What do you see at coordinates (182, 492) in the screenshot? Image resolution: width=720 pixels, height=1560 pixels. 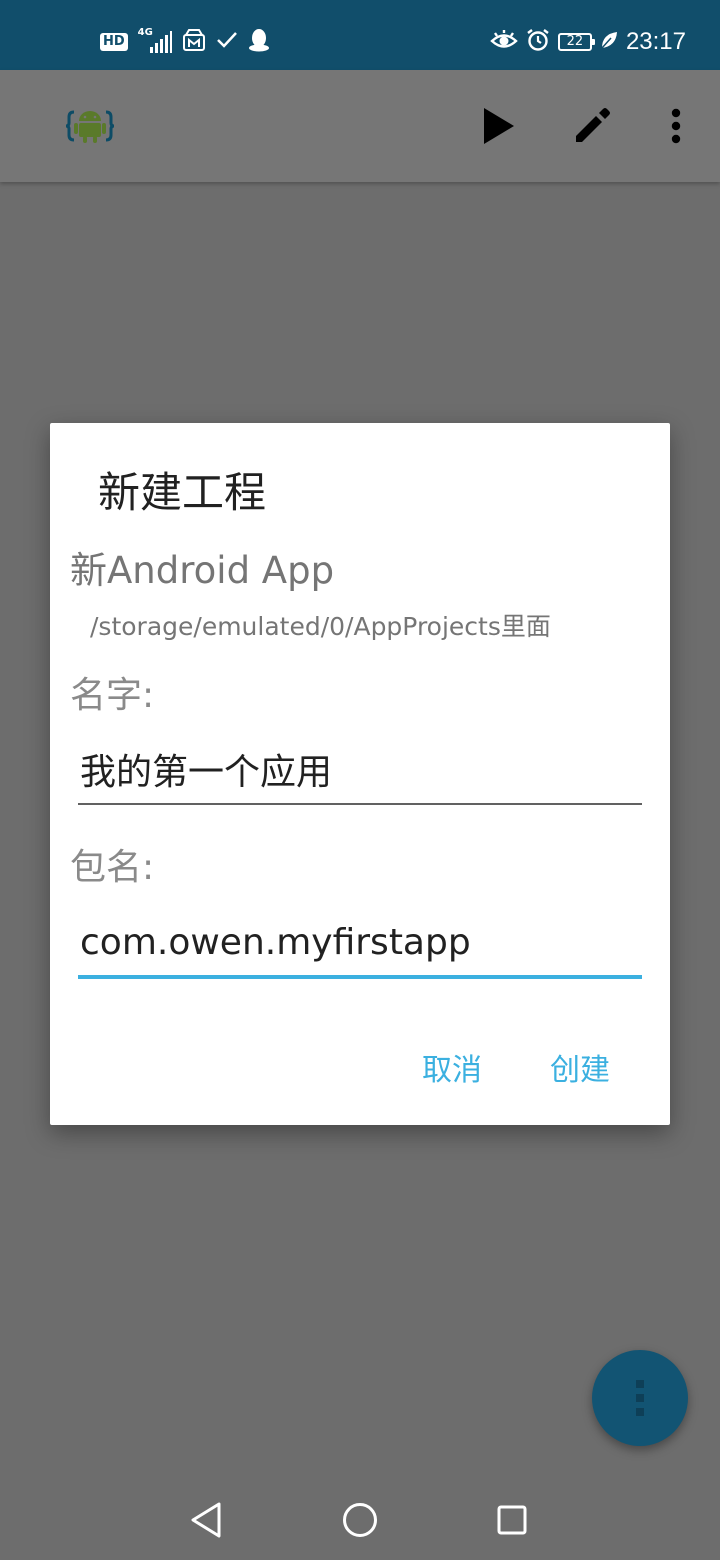 I see `dialog-title: 新建工程` at bounding box center [182, 492].